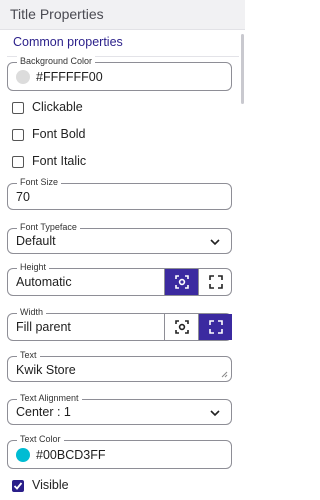  Describe the element at coordinates (23, 455) in the screenshot. I see `text-color-swatch` at that location.